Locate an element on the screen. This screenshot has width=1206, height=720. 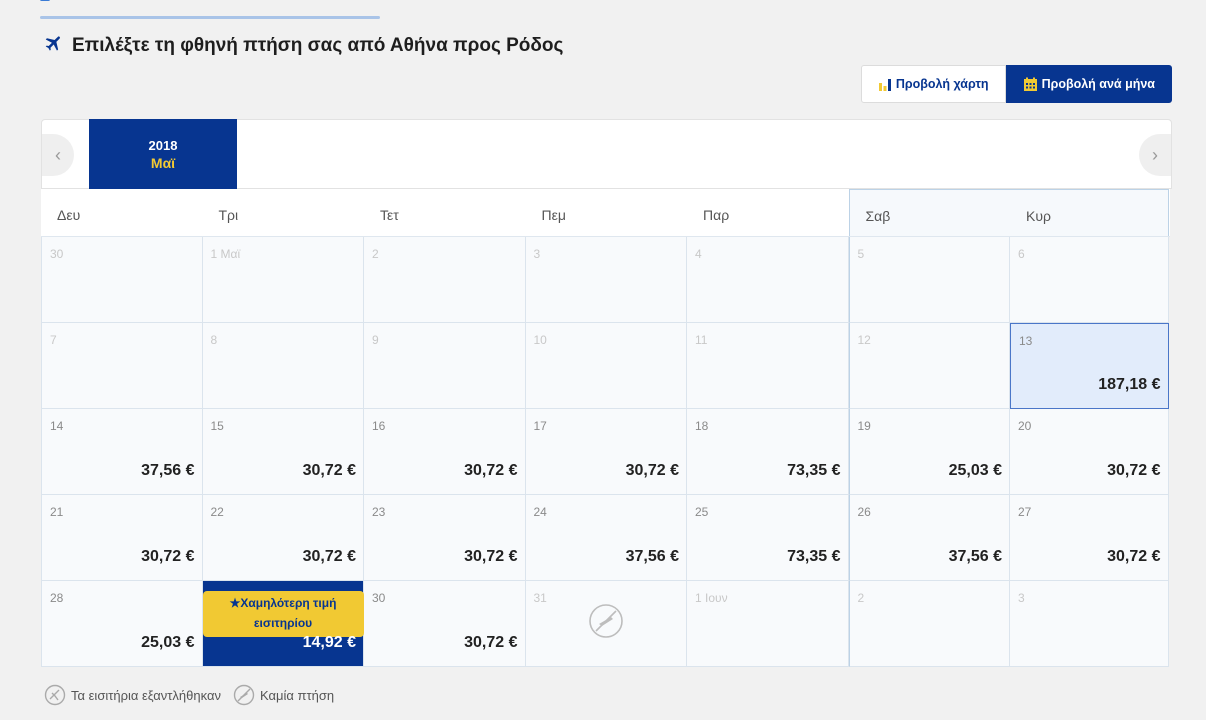
calendar-day-cell: 4 is located at coordinates (768, 280).